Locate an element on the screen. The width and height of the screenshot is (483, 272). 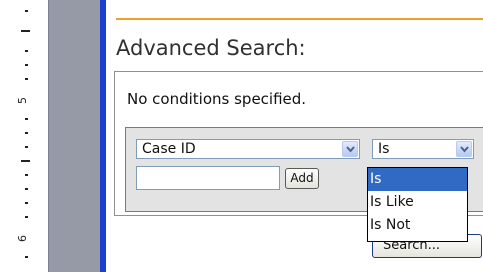
vertical-ruler: 5 6 is located at coordinates (24, 136).